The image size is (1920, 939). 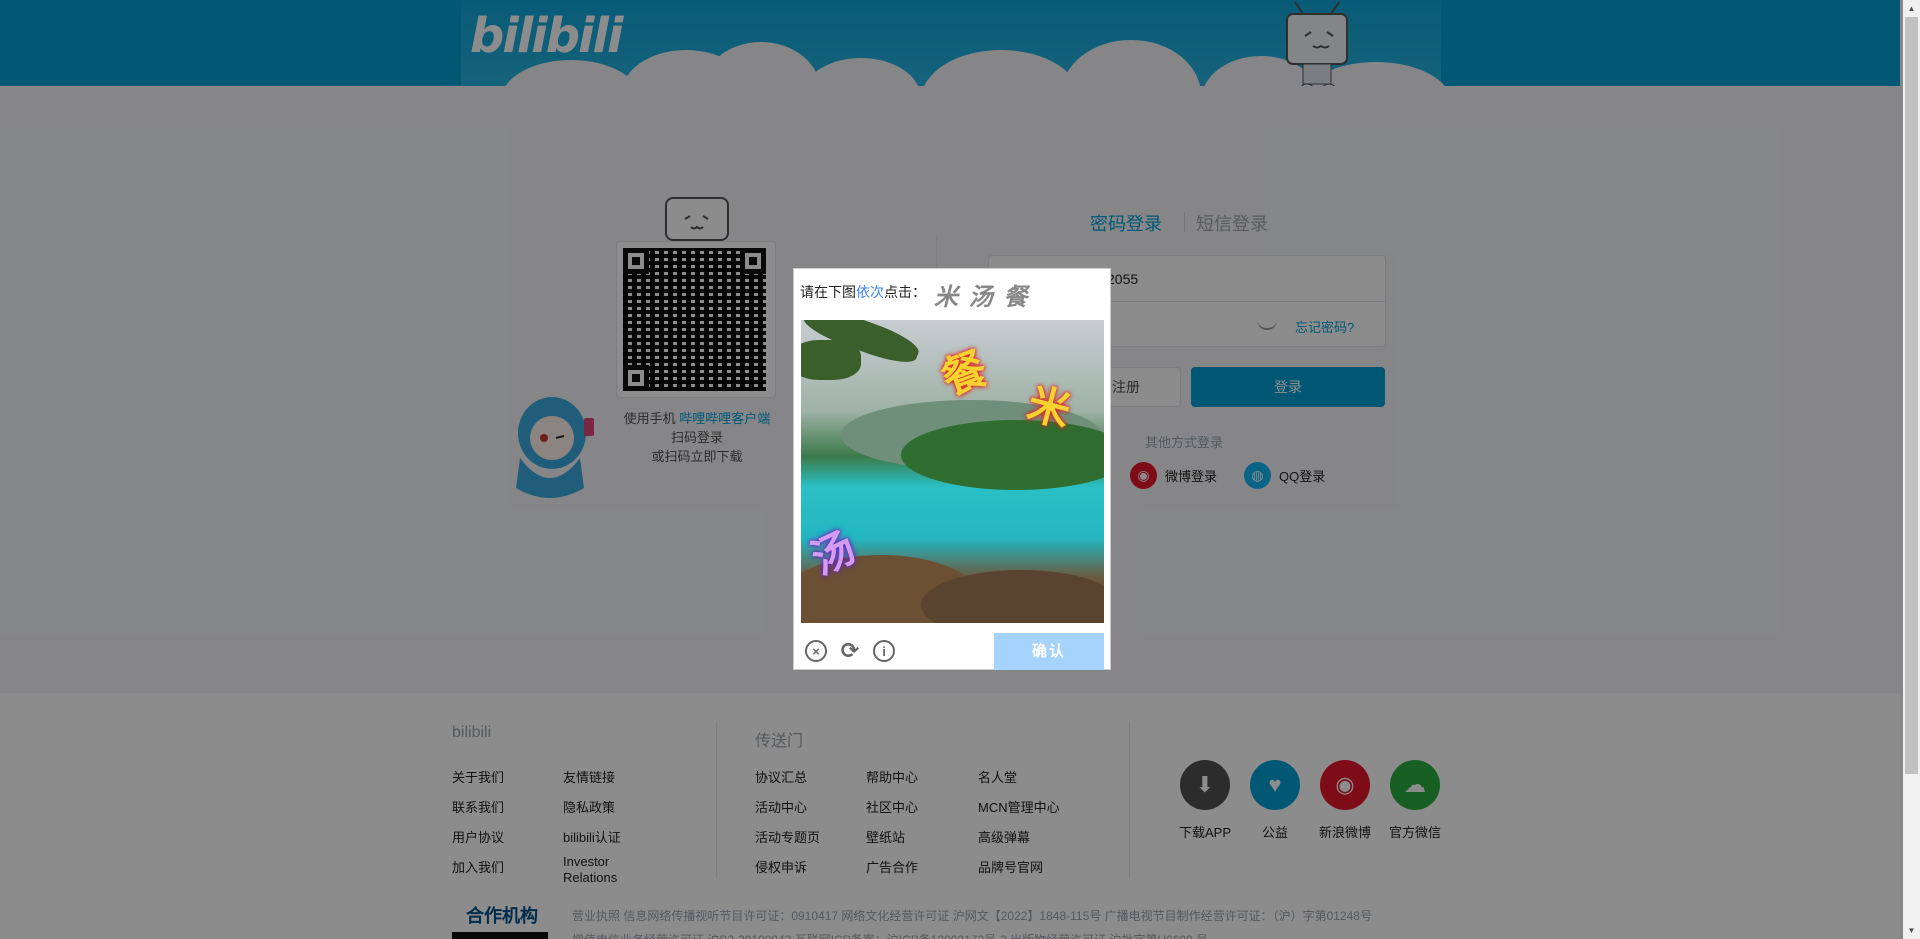 What do you see at coordinates (953, 651) in the screenshot?
I see `captcha-toolbar: × ⟳ i 确认` at bounding box center [953, 651].